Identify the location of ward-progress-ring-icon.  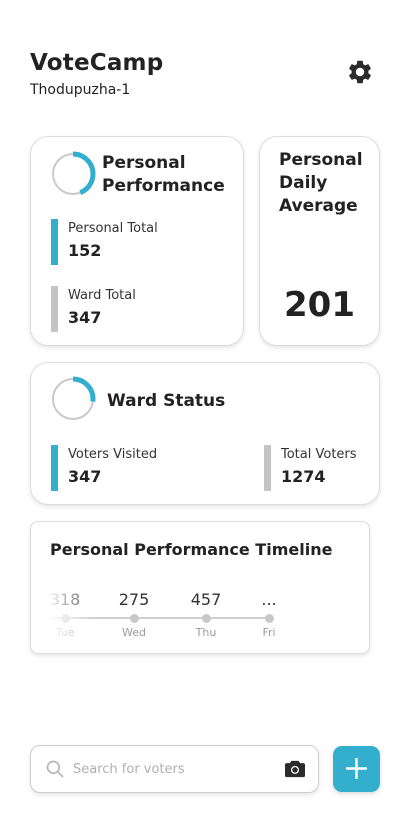
(73, 399).